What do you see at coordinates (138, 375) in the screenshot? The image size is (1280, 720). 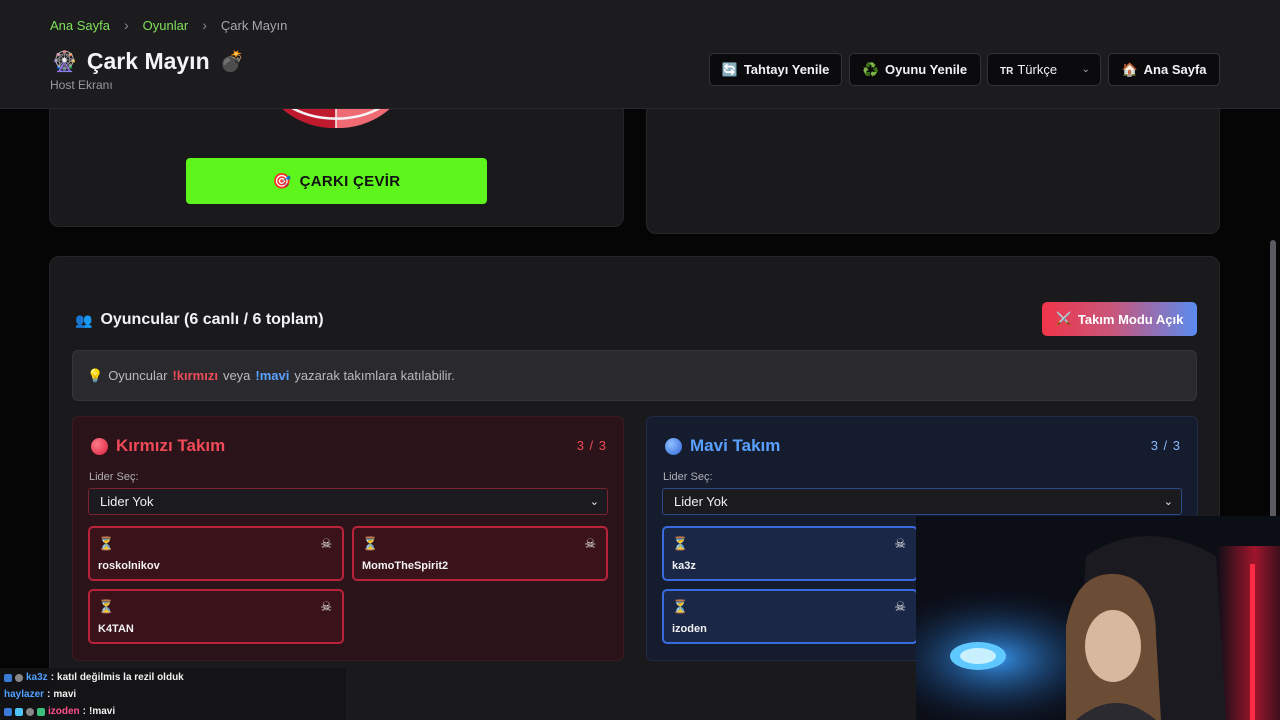 I see `info-prefix: Oyuncular` at bounding box center [138, 375].